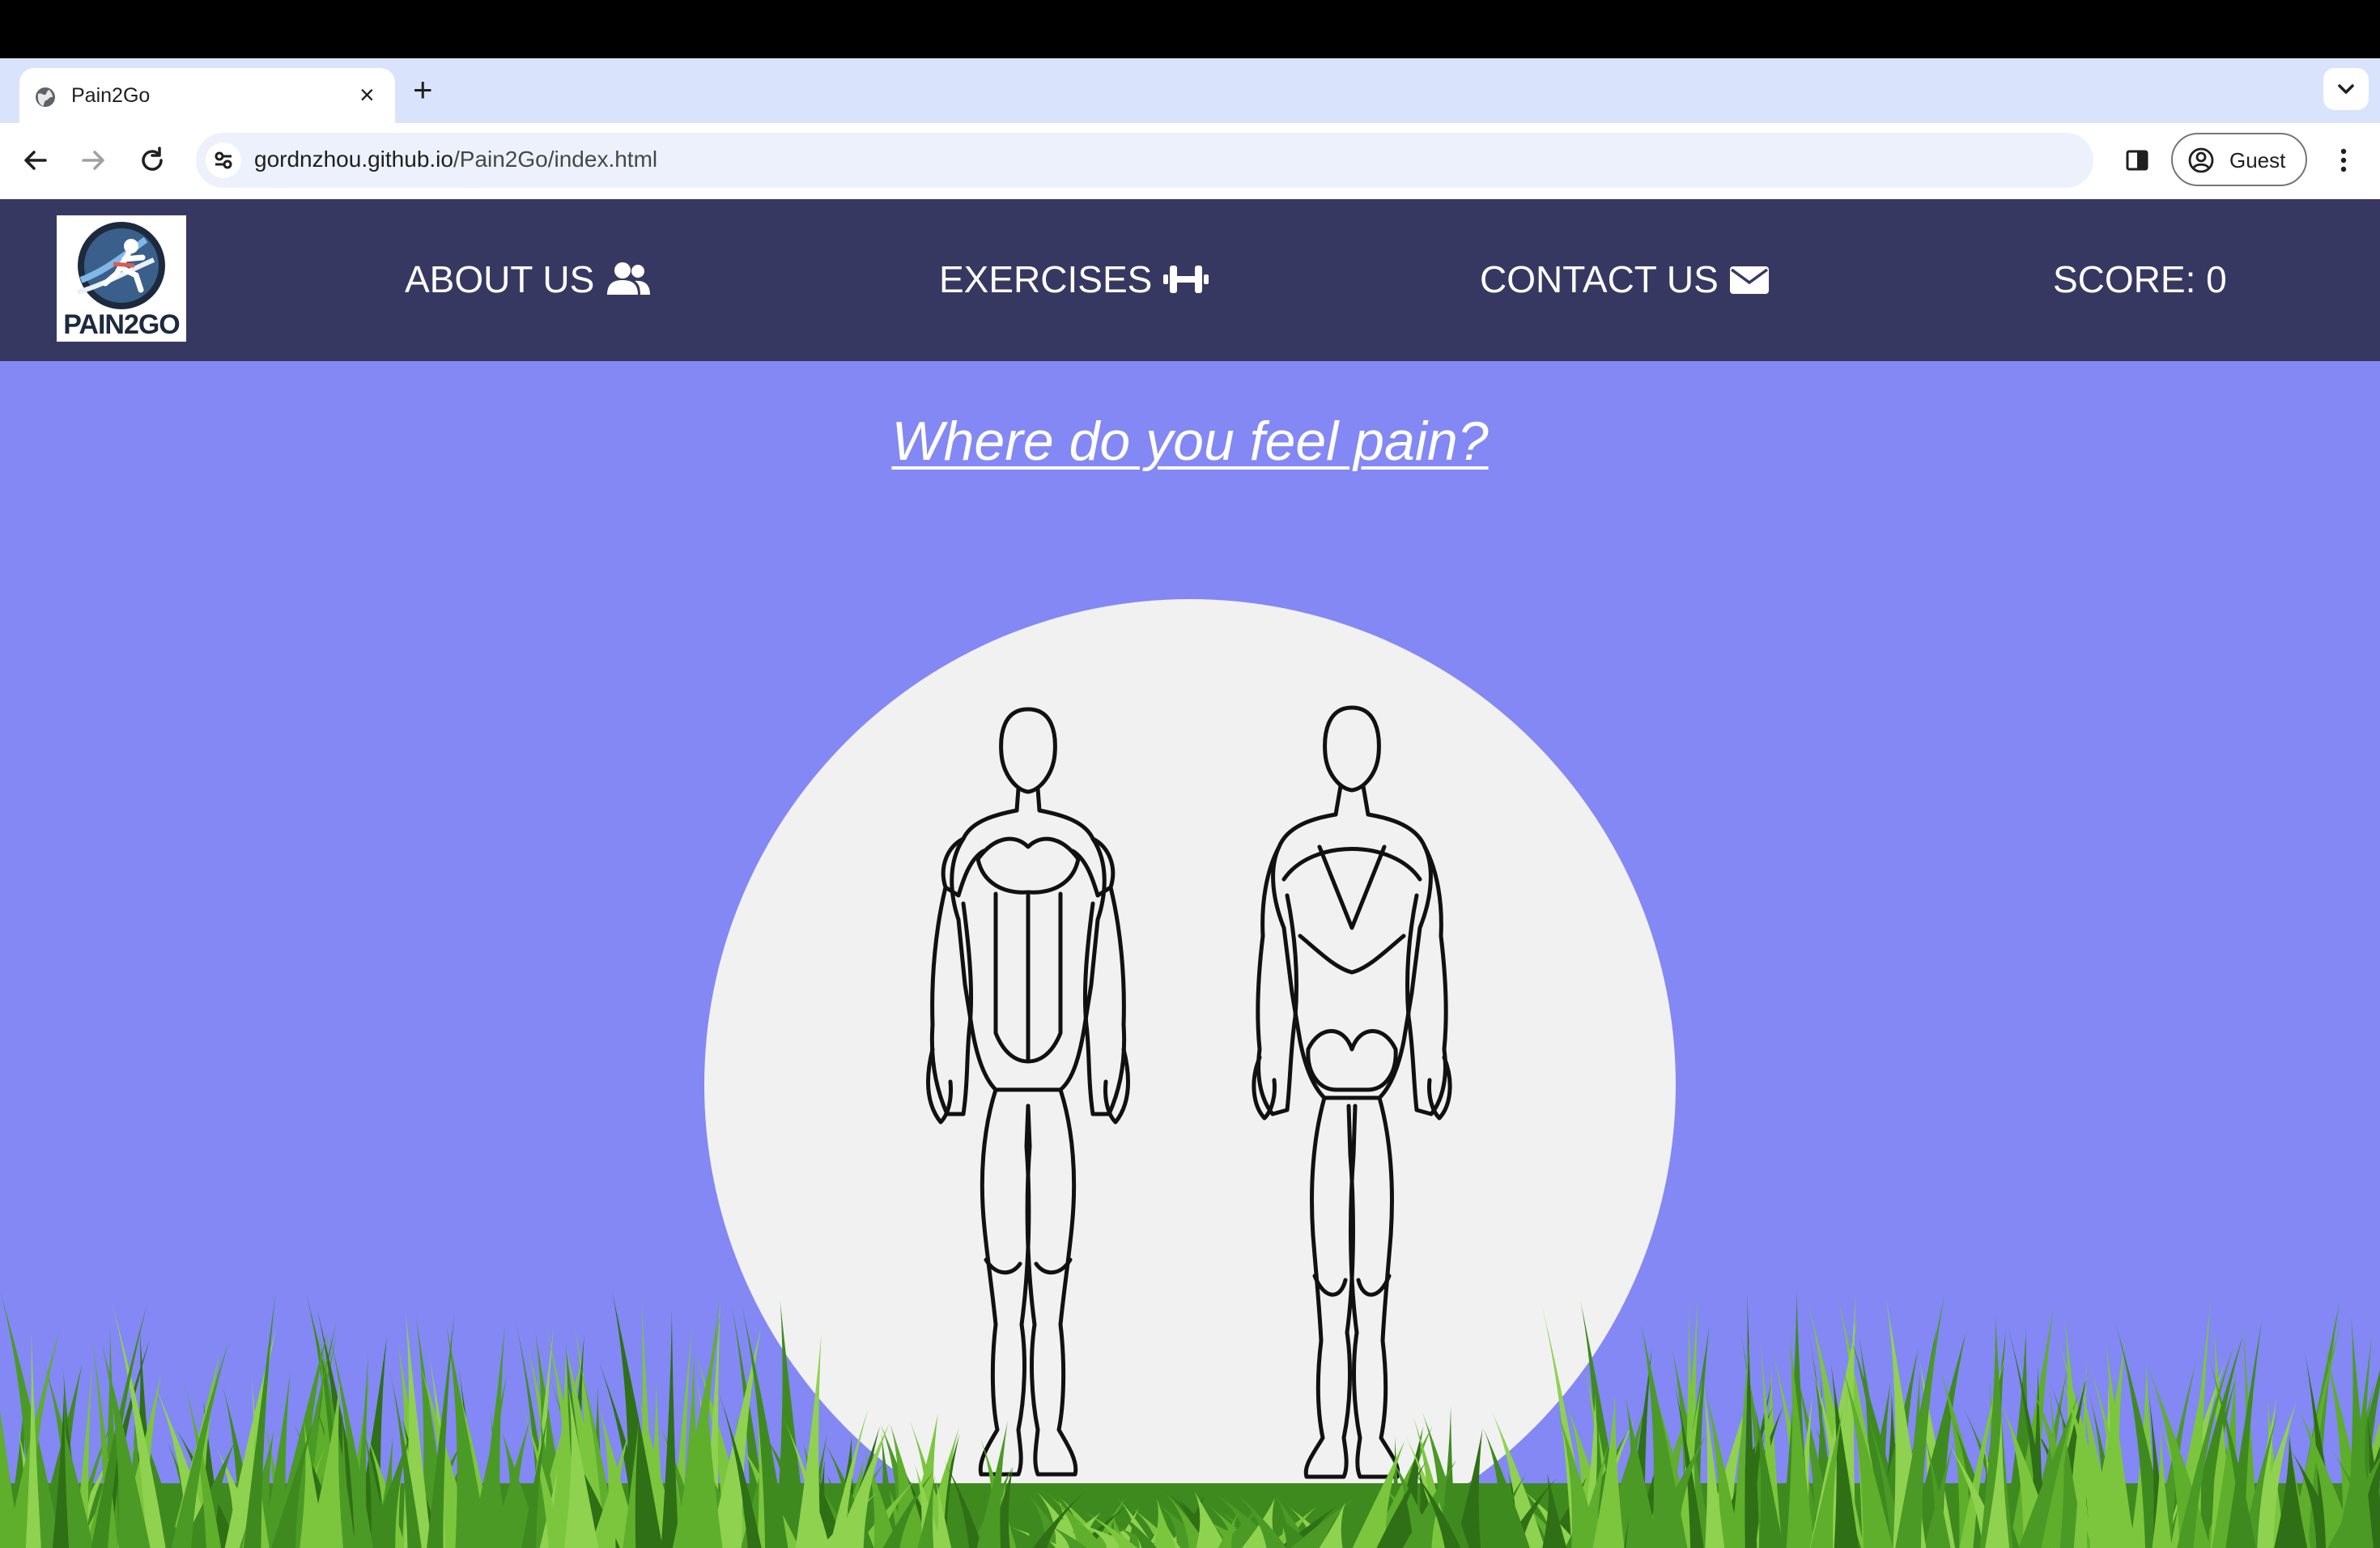 This screenshot has height=1548, width=2380. I want to click on tune-icon, so click(224, 160).